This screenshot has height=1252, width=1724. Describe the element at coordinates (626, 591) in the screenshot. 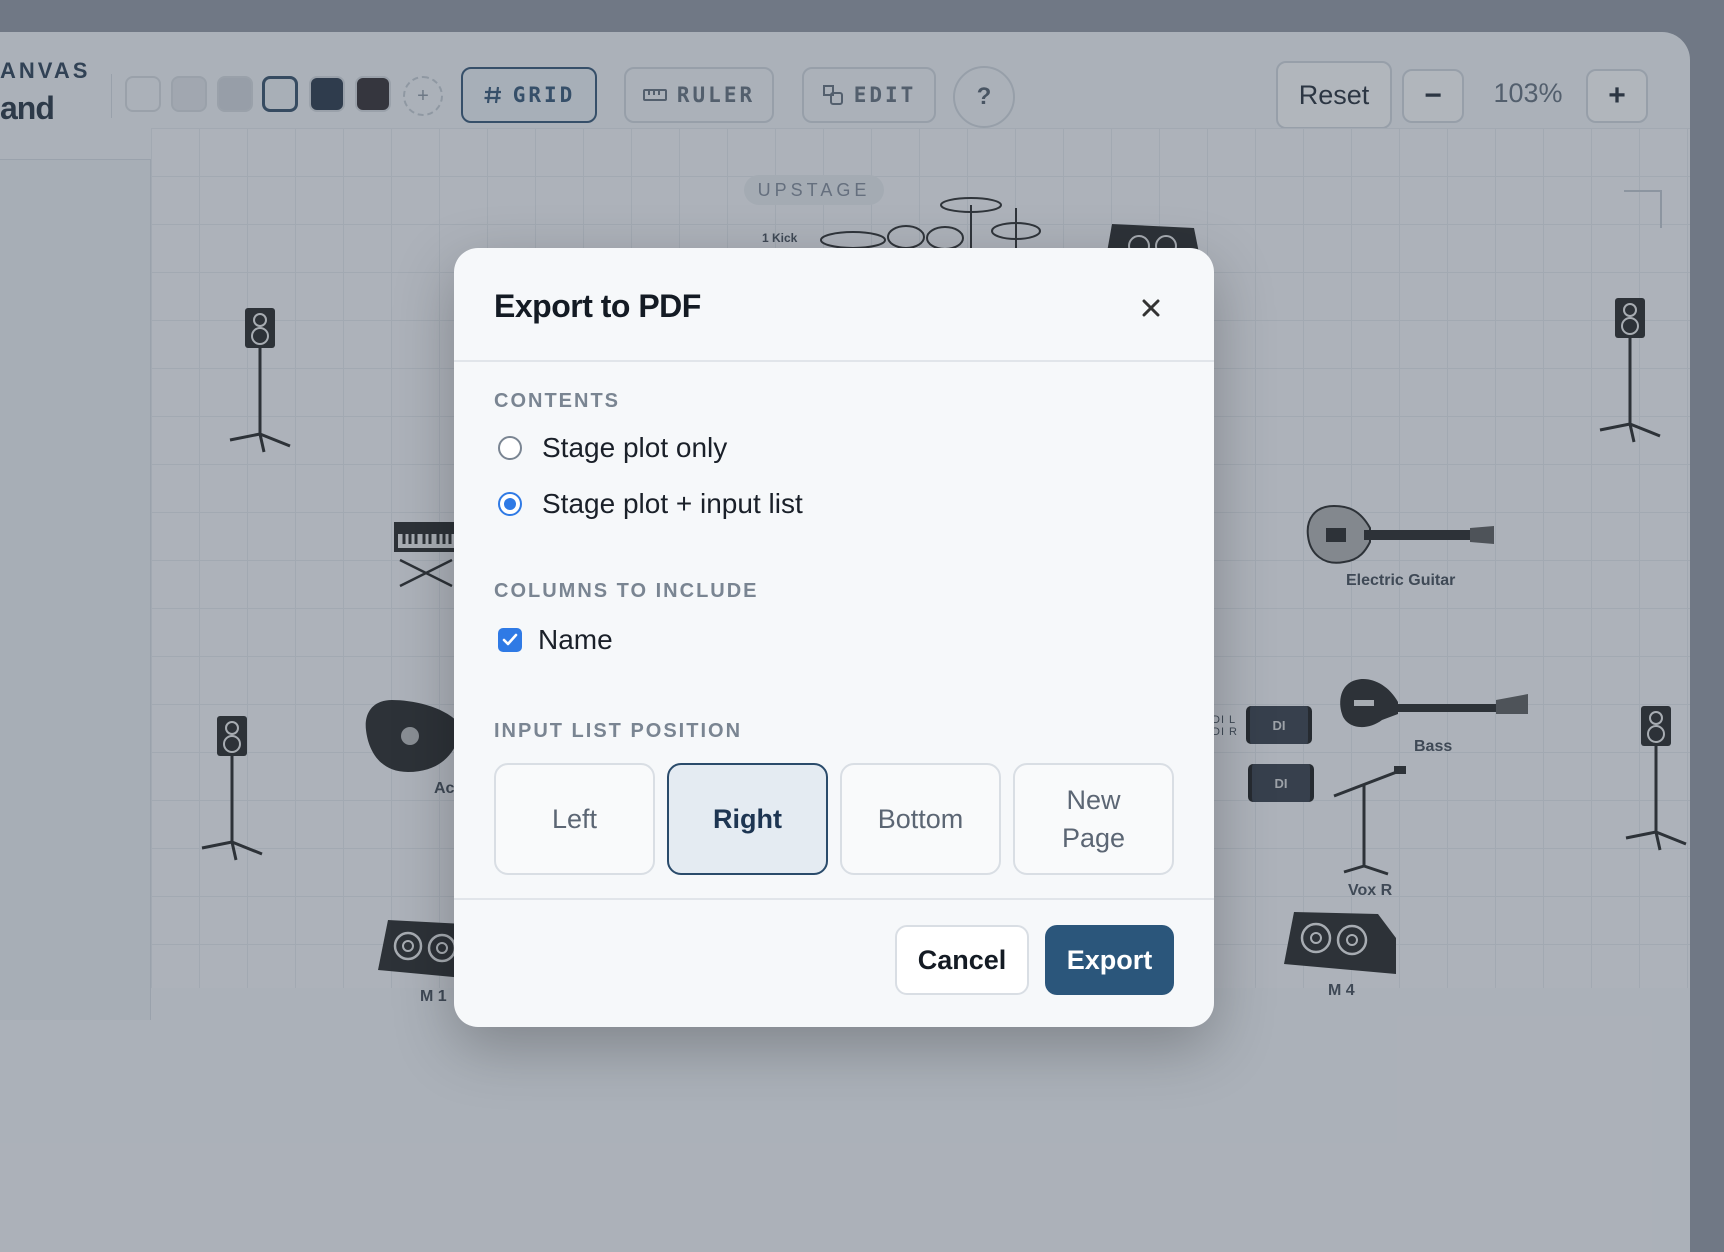

I see `columns-heading: COLUMNS TO INCLUDE` at that location.